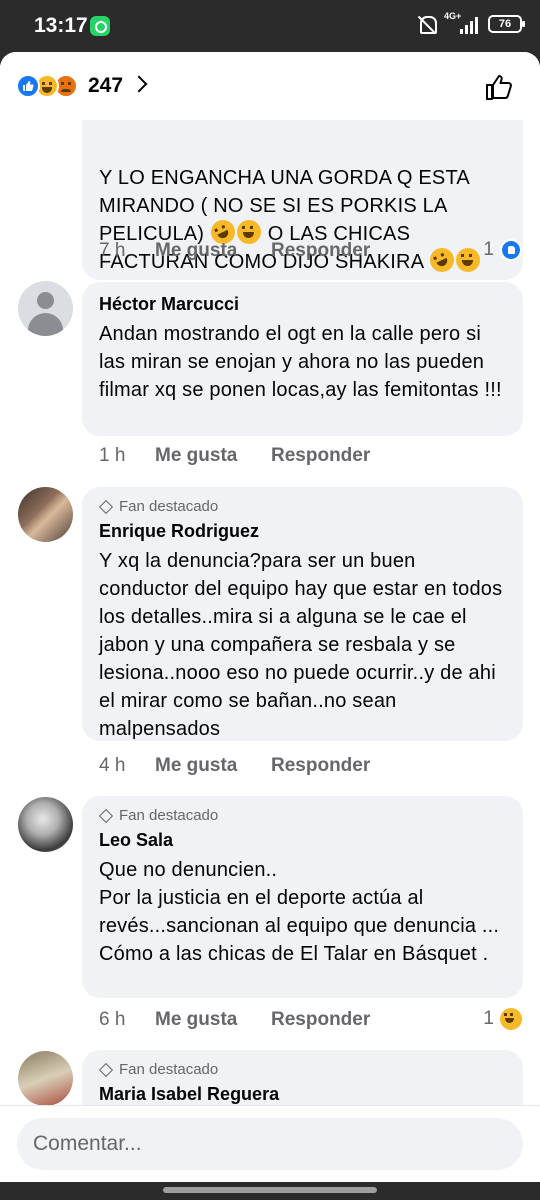  I want to click on comment-actions: 1 h Me gusta Responder, so click(234, 456).